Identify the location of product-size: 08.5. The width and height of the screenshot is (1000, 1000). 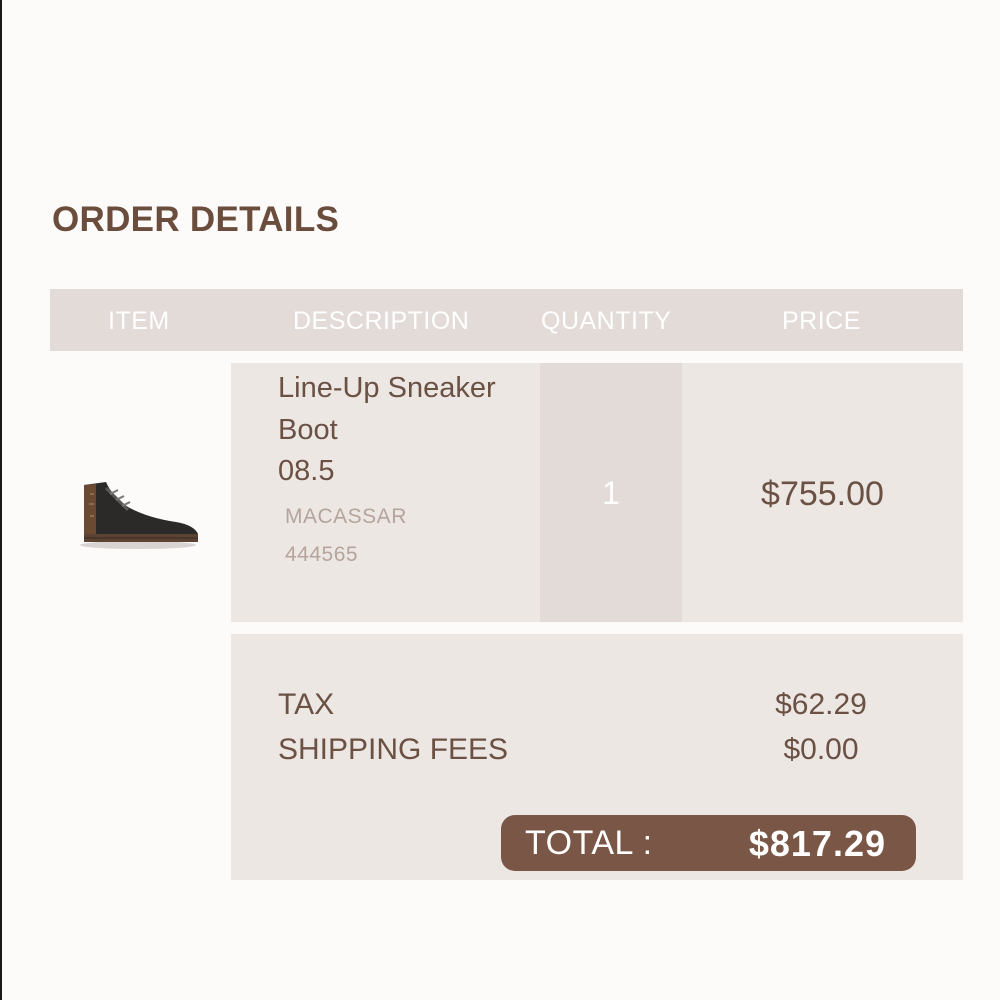
(306, 471).